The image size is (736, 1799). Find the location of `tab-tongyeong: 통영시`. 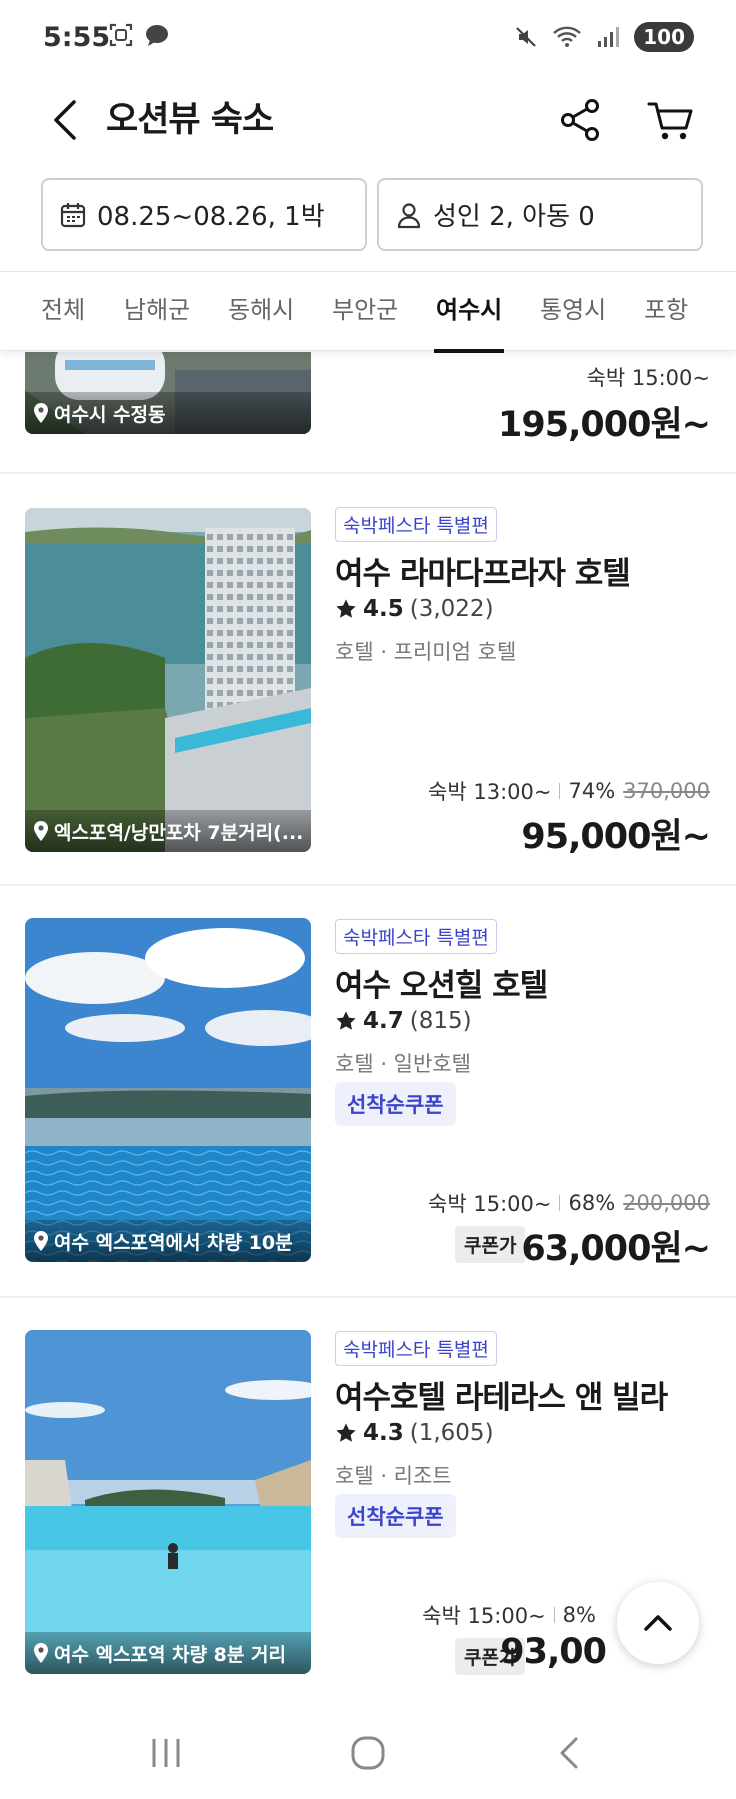

tab-tongyeong: 통영시 is located at coordinates (573, 312).